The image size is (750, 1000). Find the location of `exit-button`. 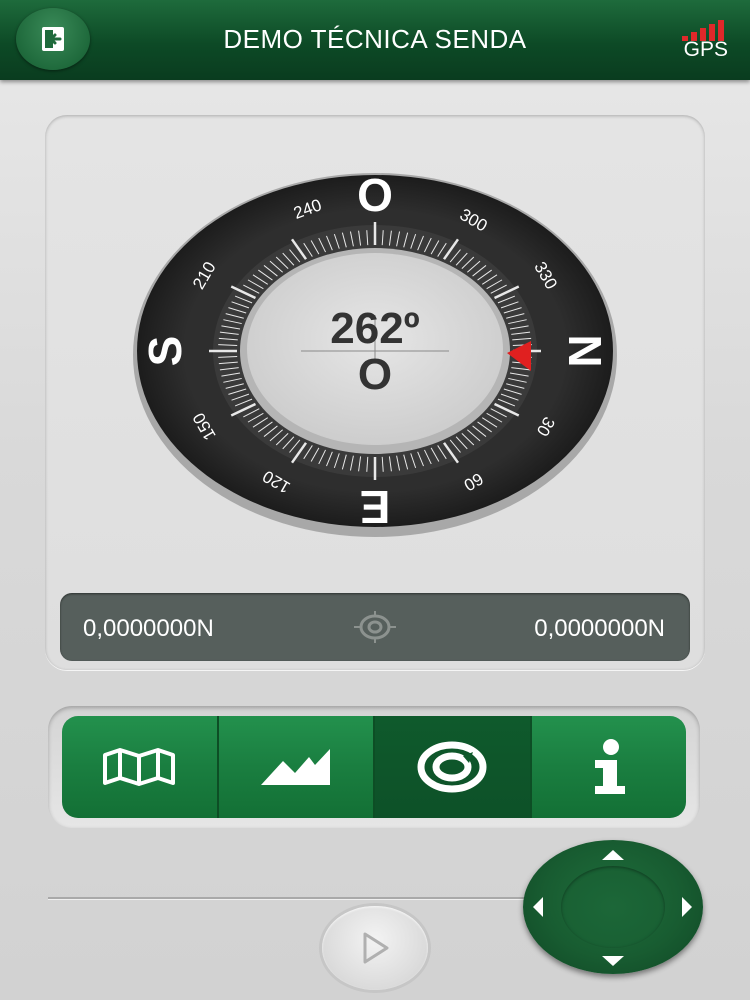

exit-button is located at coordinates (53, 39).